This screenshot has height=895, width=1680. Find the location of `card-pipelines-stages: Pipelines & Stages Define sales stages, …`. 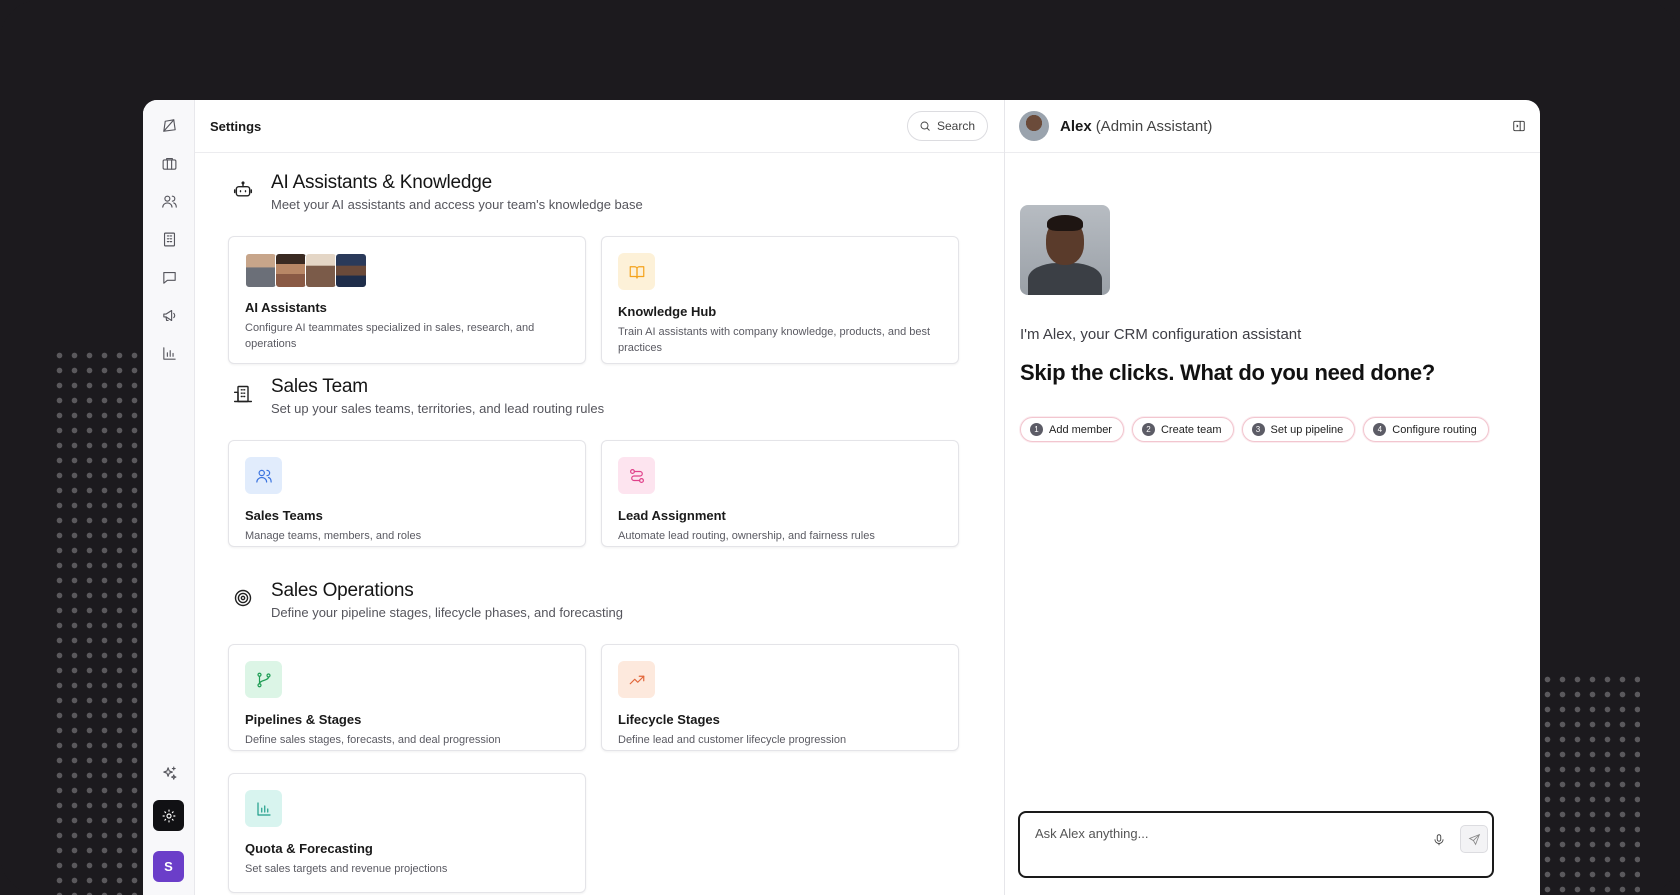

card-pipelines-stages: Pipelines & Stages Define sales stages, … is located at coordinates (407, 697).